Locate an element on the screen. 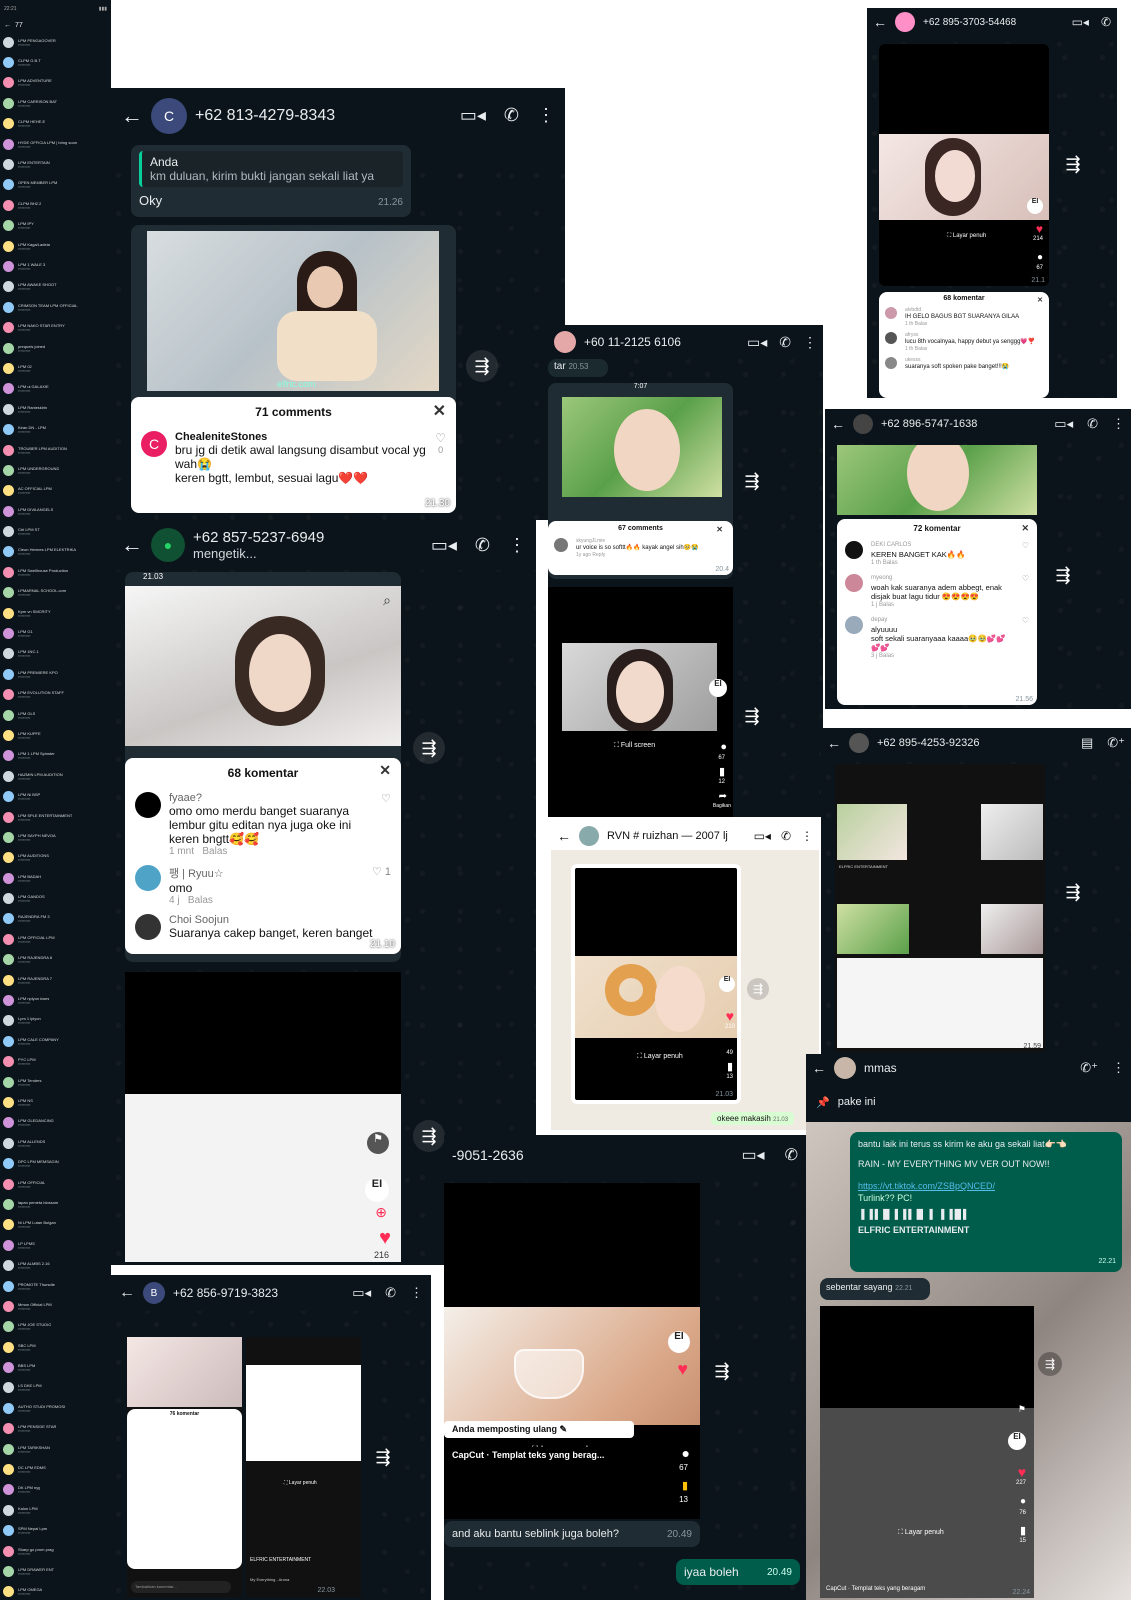 The image size is (1131, 1600). video-thumbnail is located at coordinates (964, 177).